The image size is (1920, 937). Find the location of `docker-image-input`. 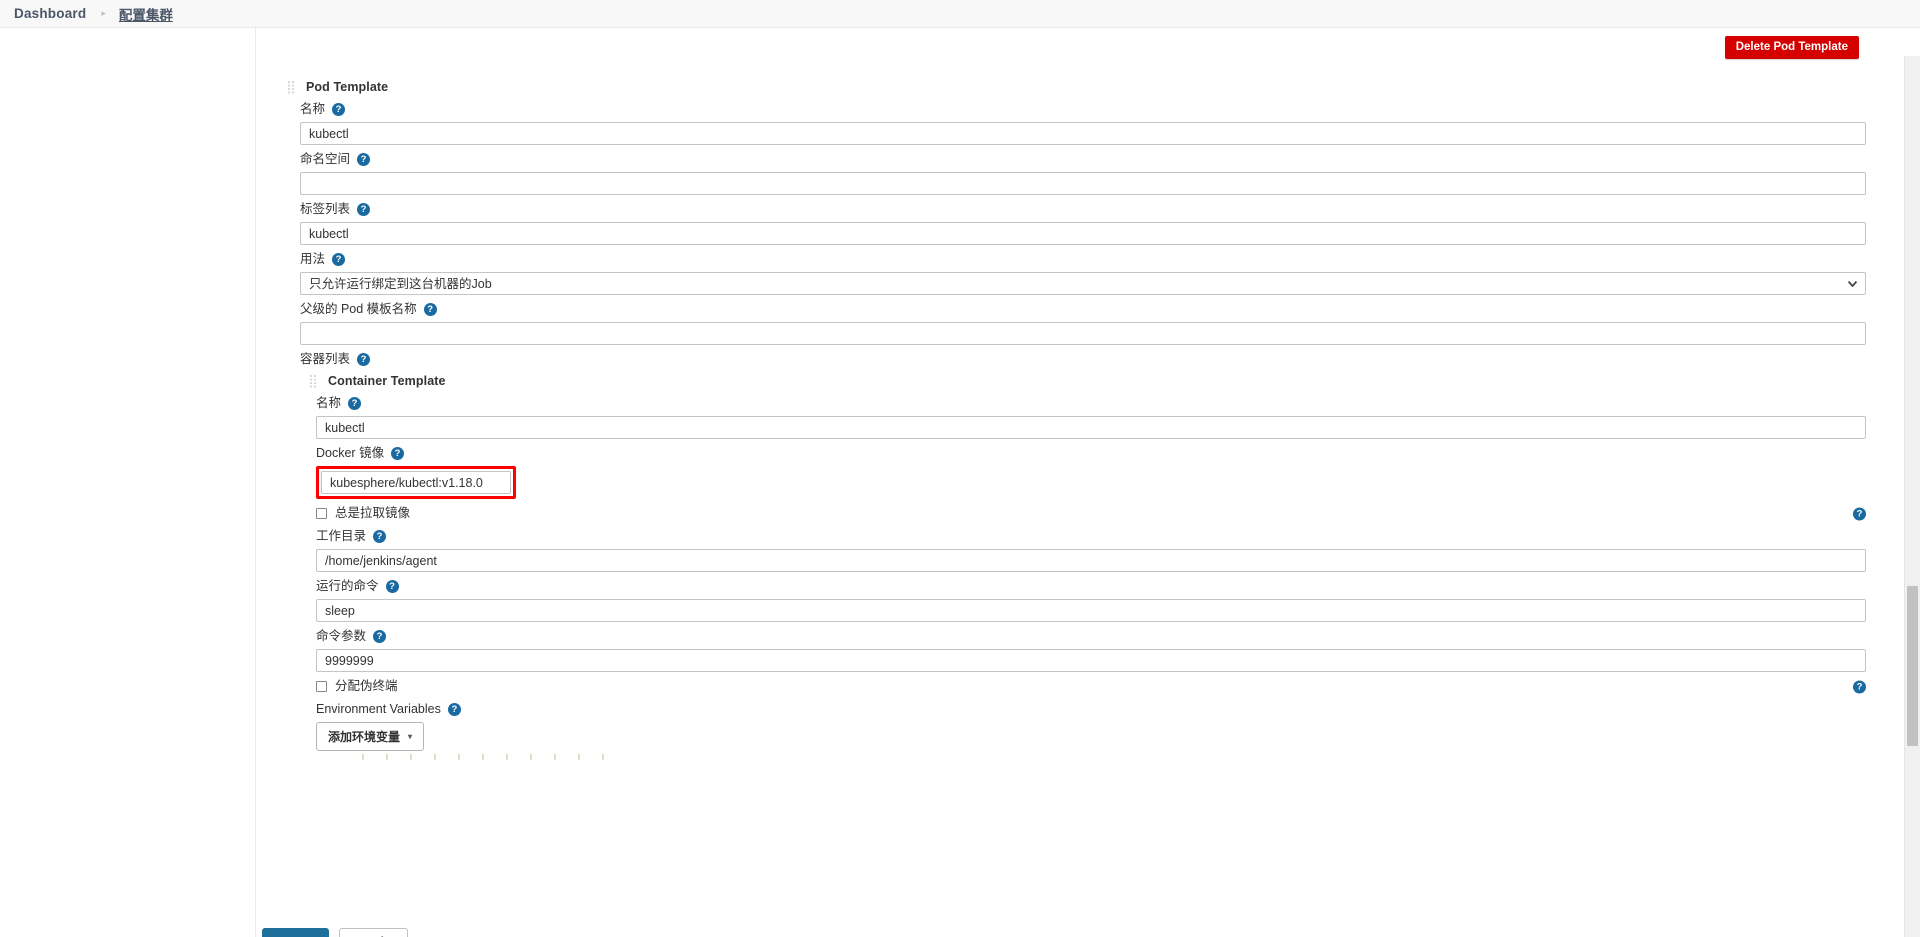

docker-image-input is located at coordinates (416, 482).